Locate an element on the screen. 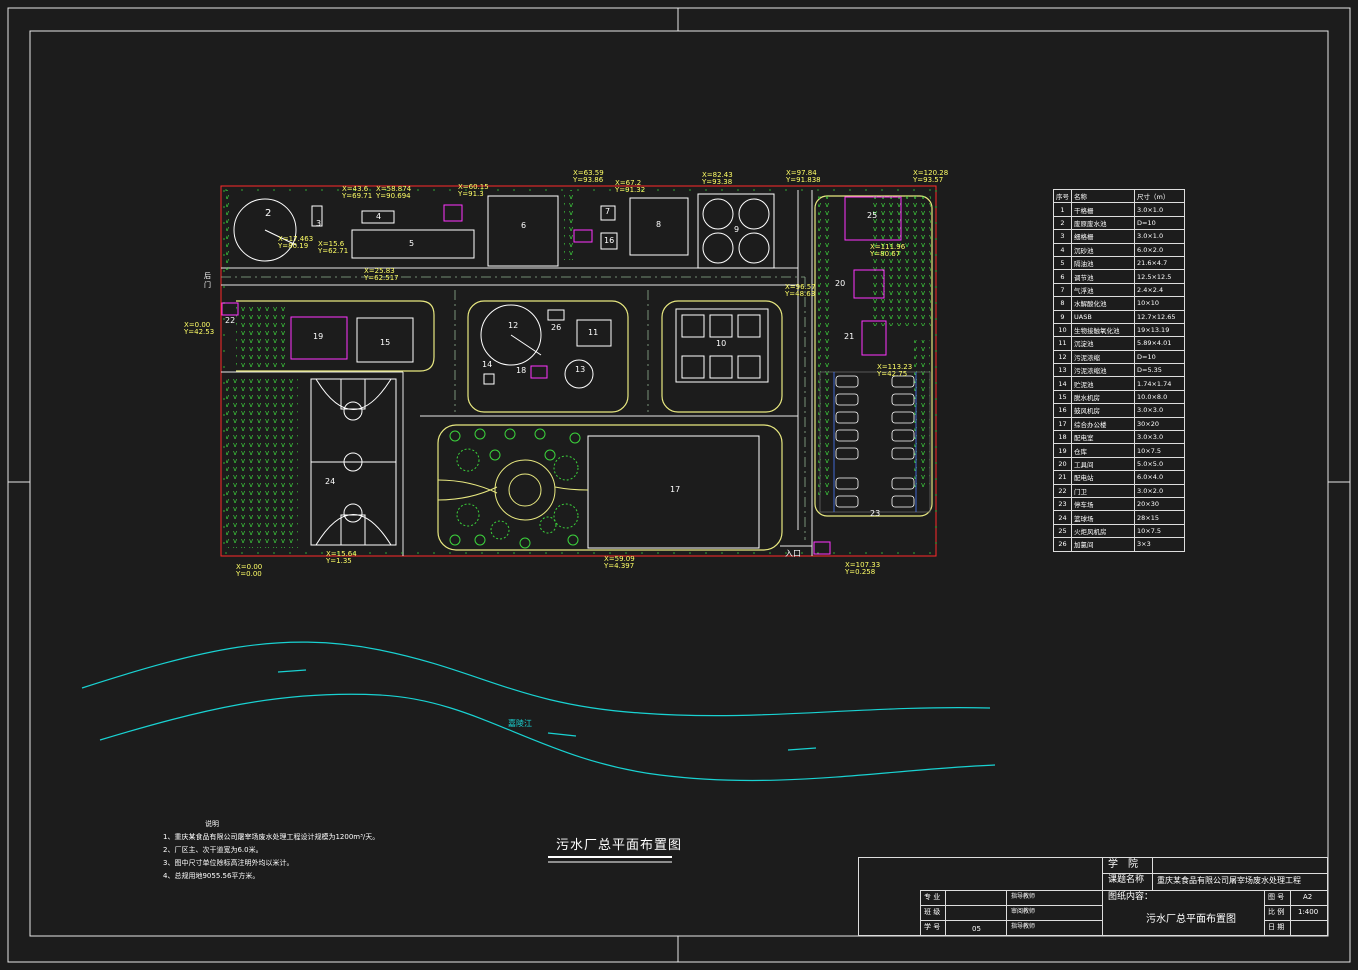  legend-index: 15 is located at coordinates (1062, 397).